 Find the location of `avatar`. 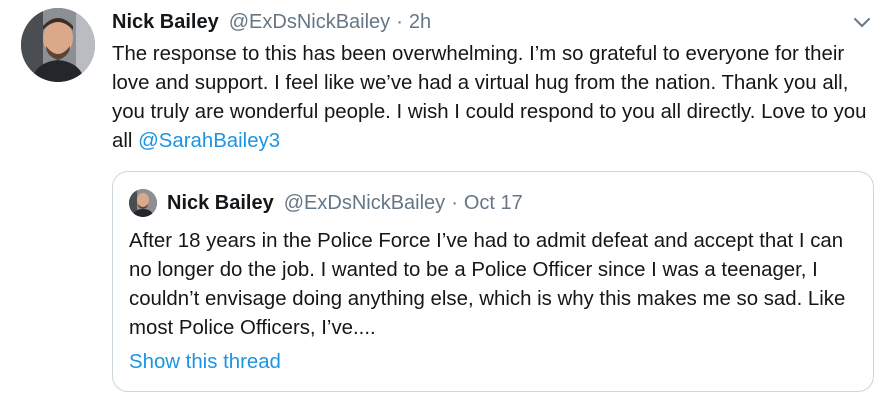

avatar is located at coordinates (58, 45).